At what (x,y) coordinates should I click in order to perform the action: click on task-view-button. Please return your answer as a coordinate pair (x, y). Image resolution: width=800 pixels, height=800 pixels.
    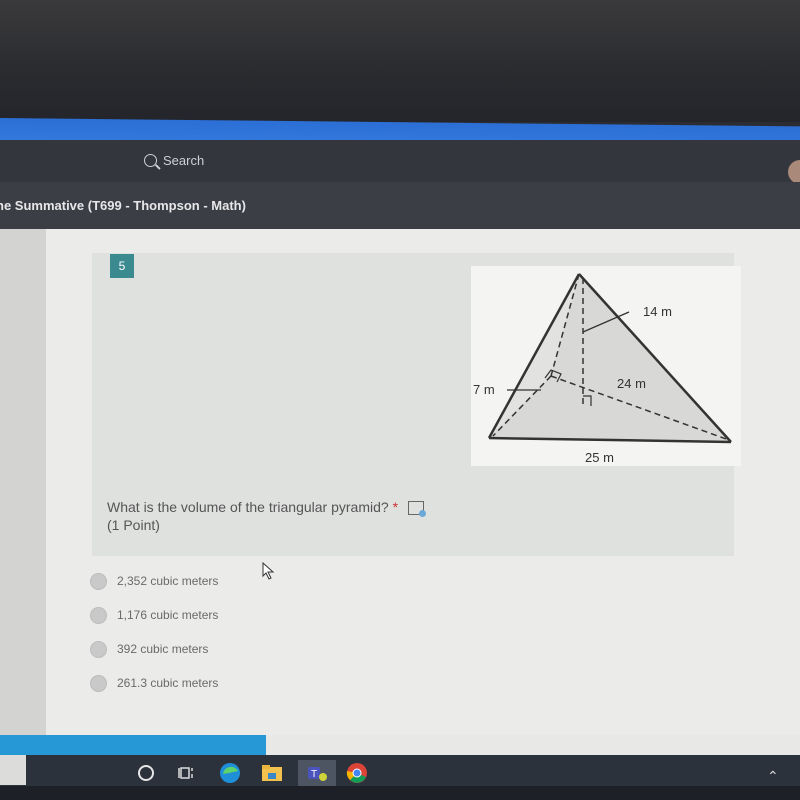
    Looking at the image, I should click on (186, 773).